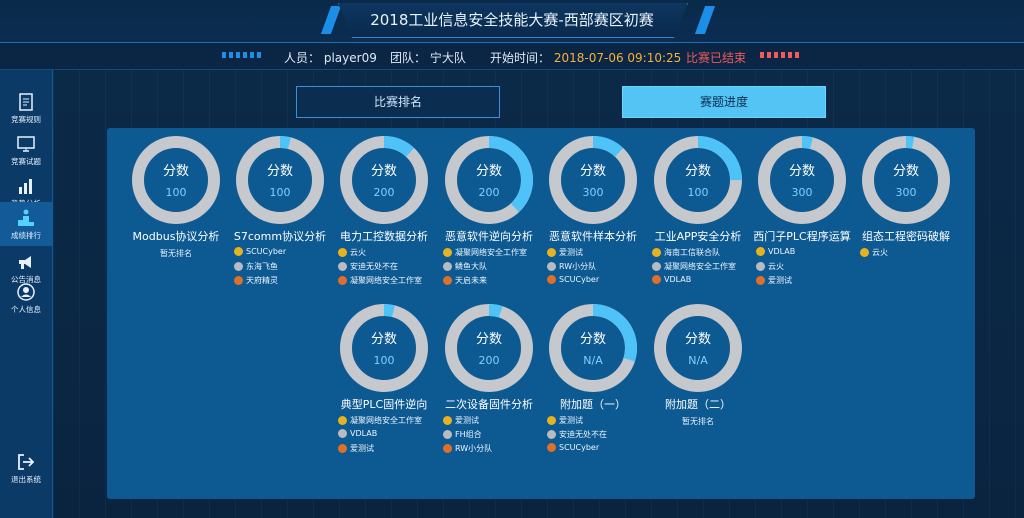  I want to click on challenge-title: Modbus协议分析, so click(176, 236).